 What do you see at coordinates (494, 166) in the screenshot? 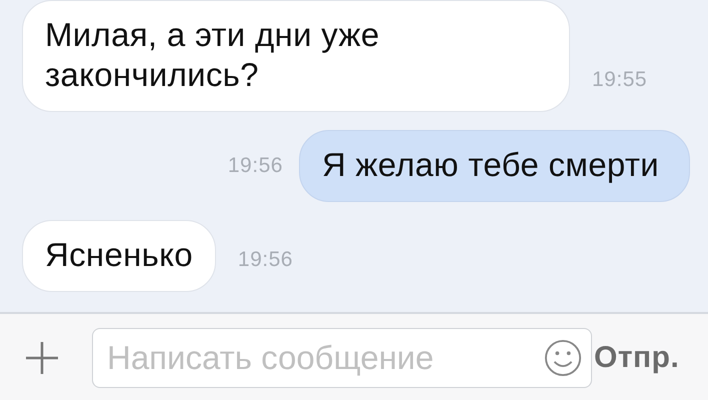
I see `message-bubble: Я желаю тебе смерти` at bounding box center [494, 166].